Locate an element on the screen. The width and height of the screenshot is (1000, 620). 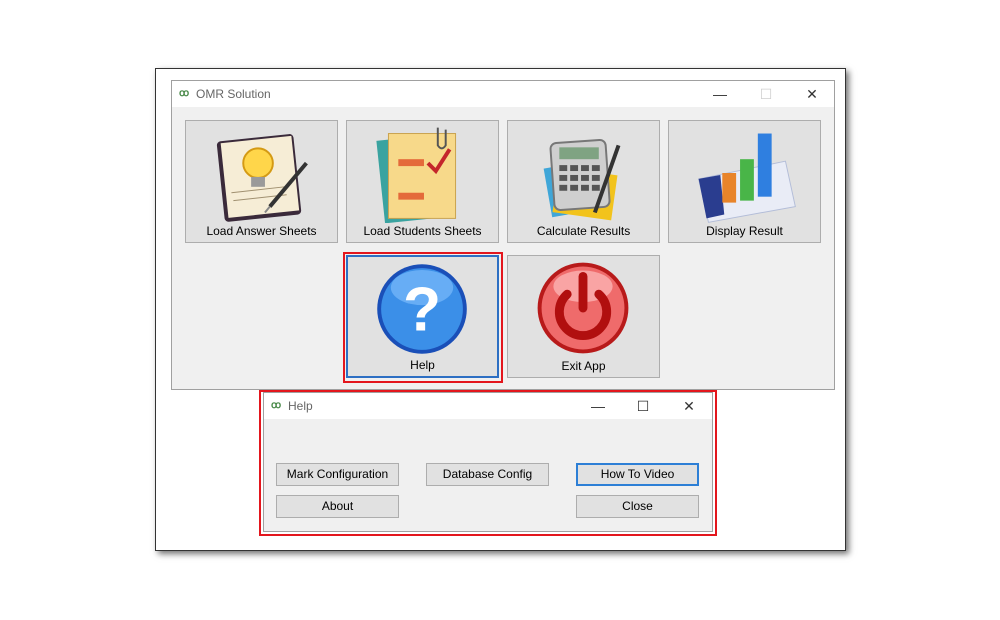
close-button: ✕ is located at coordinates (812, 94).